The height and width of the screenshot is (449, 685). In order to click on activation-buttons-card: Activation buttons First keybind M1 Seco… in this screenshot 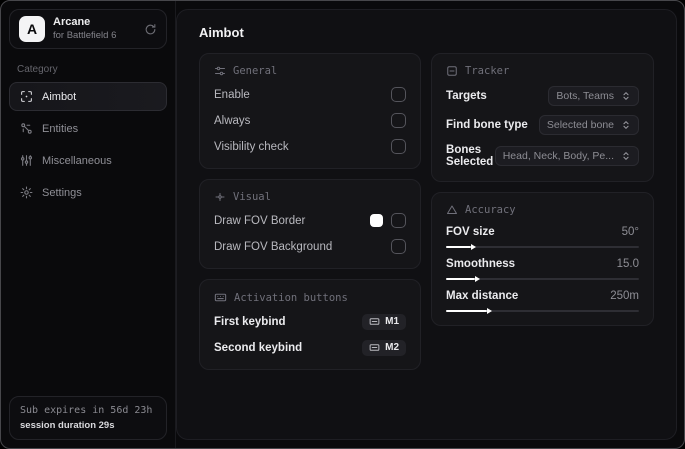, I will do `click(310, 324)`.